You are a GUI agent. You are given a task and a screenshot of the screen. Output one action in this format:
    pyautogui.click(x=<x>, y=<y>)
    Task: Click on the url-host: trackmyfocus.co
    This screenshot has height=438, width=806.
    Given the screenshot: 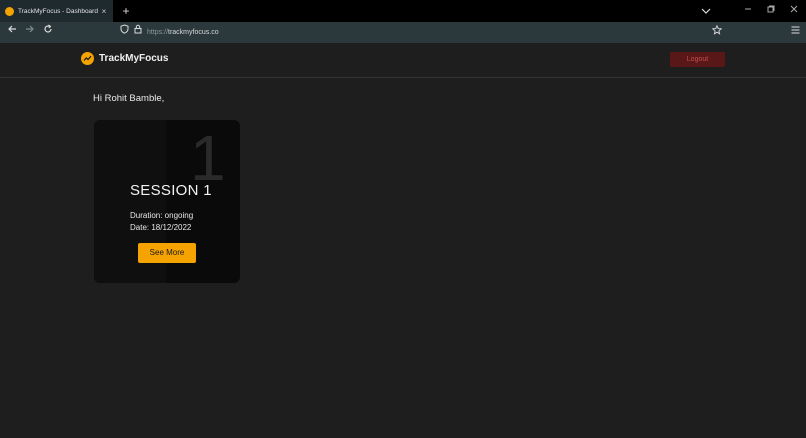 What is the action you would take?
    pyautogui.click(x=193, y=32)
    